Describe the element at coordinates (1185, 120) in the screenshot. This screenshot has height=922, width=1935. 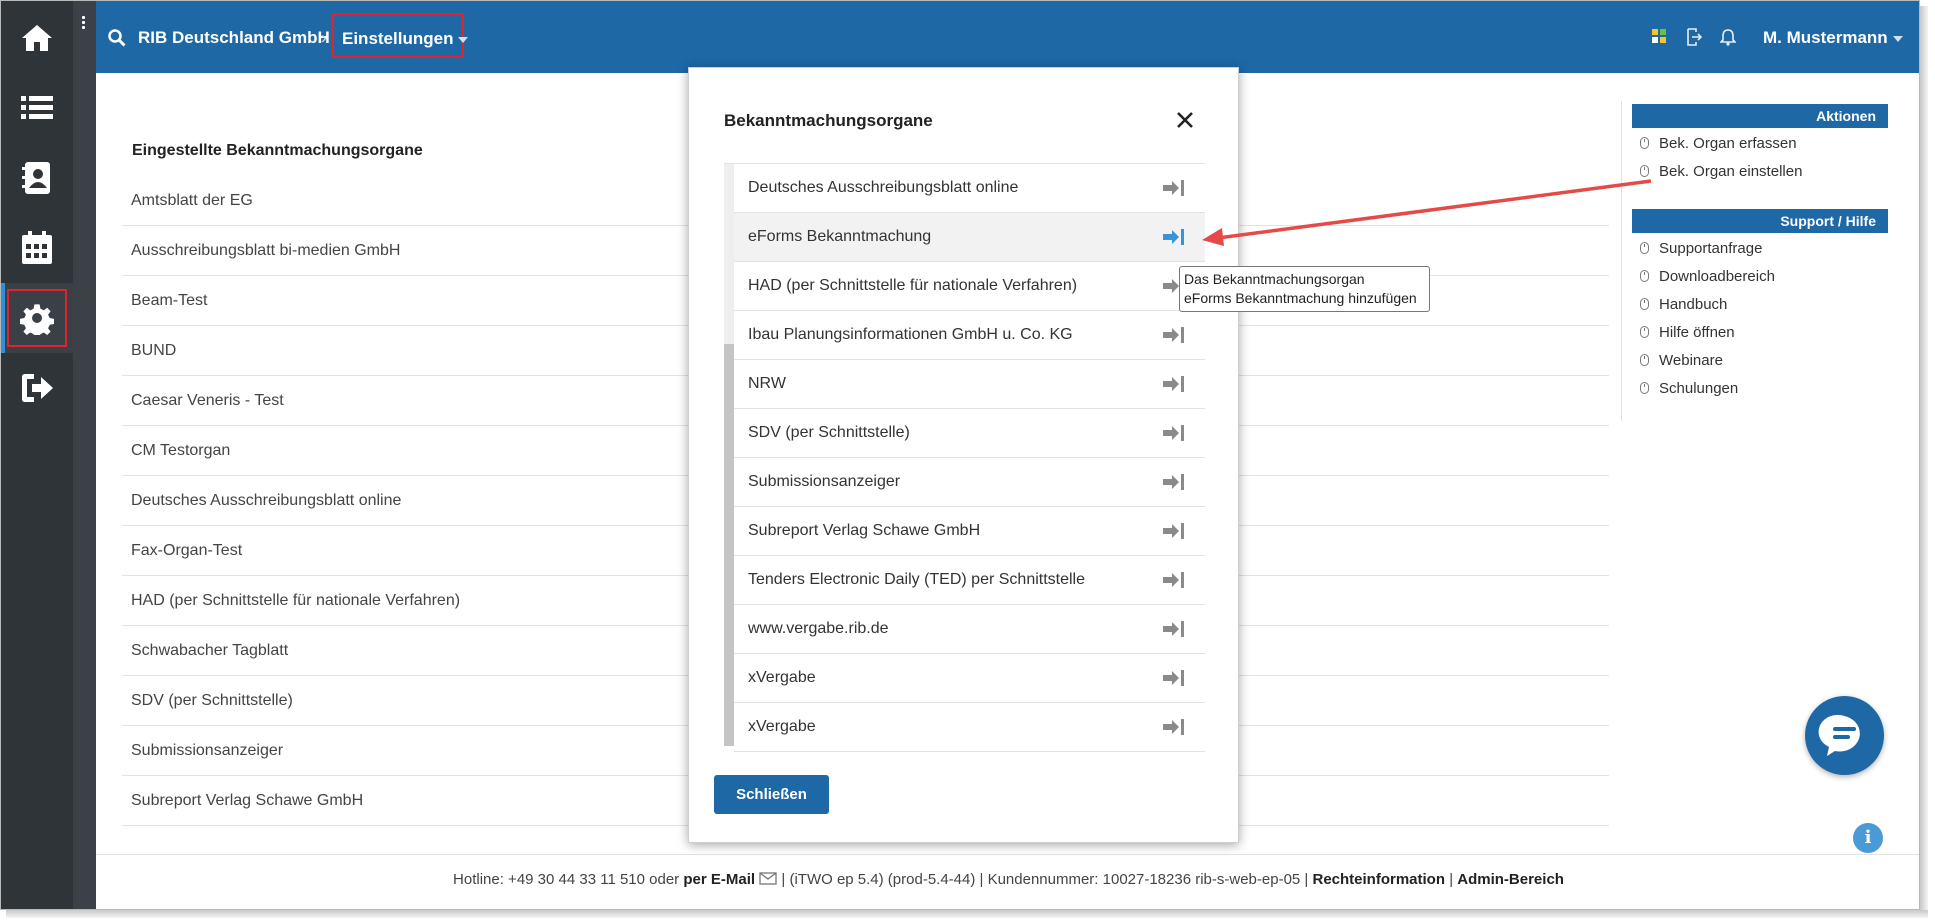
I see `close-icon` at that location.